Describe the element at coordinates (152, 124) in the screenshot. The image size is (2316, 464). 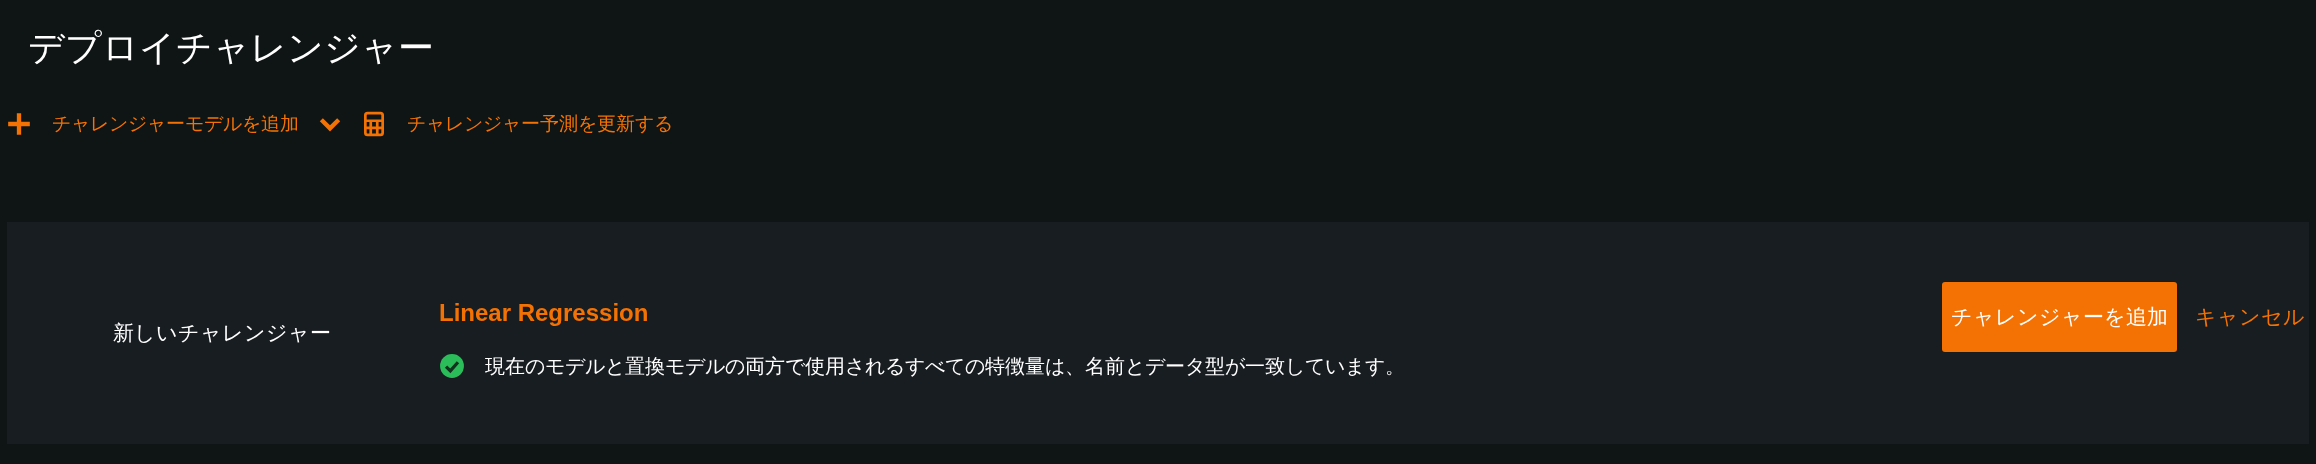
I see `toolbar-button: チャレンジャーモデルを追加` at that location.